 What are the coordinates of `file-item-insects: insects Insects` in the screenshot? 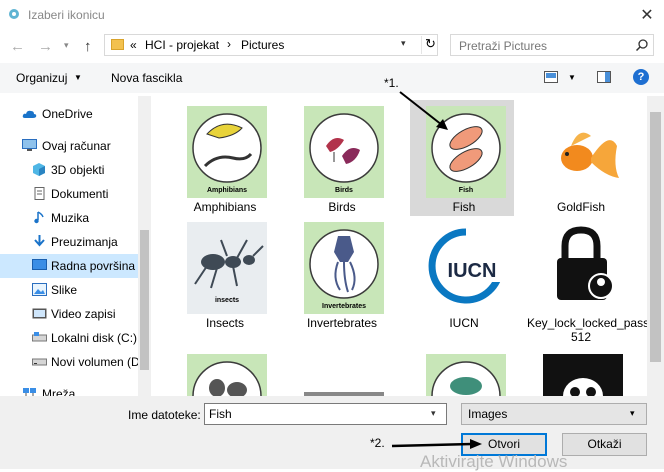 It's located at (223, 274).